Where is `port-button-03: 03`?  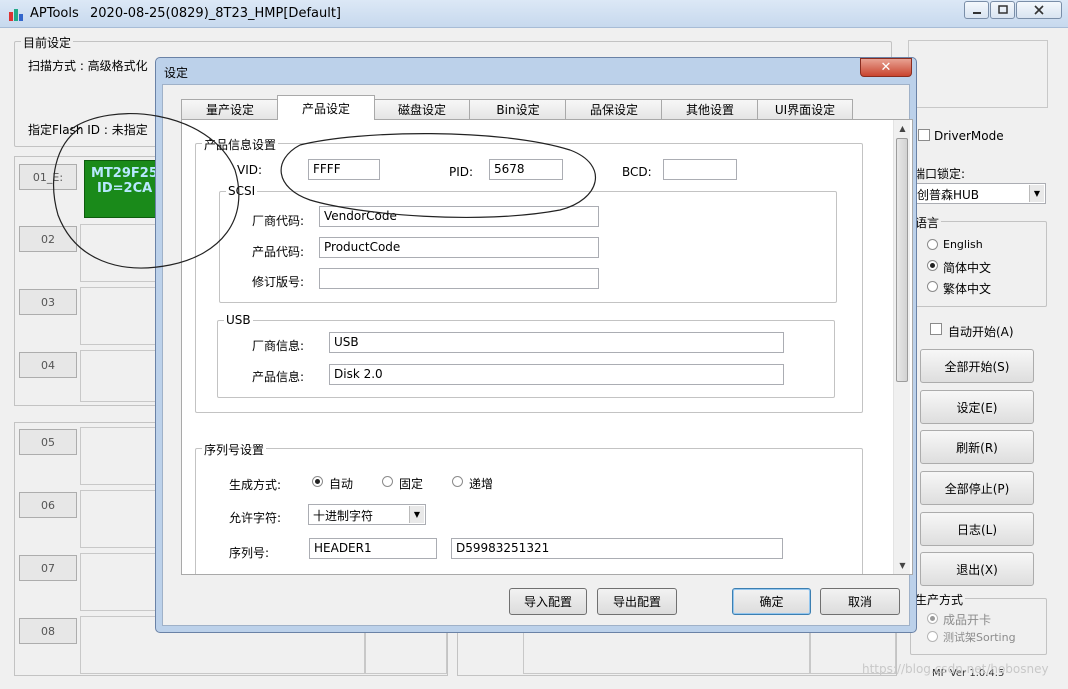
port-button-03: 03 is located at coordinates (48, 302).